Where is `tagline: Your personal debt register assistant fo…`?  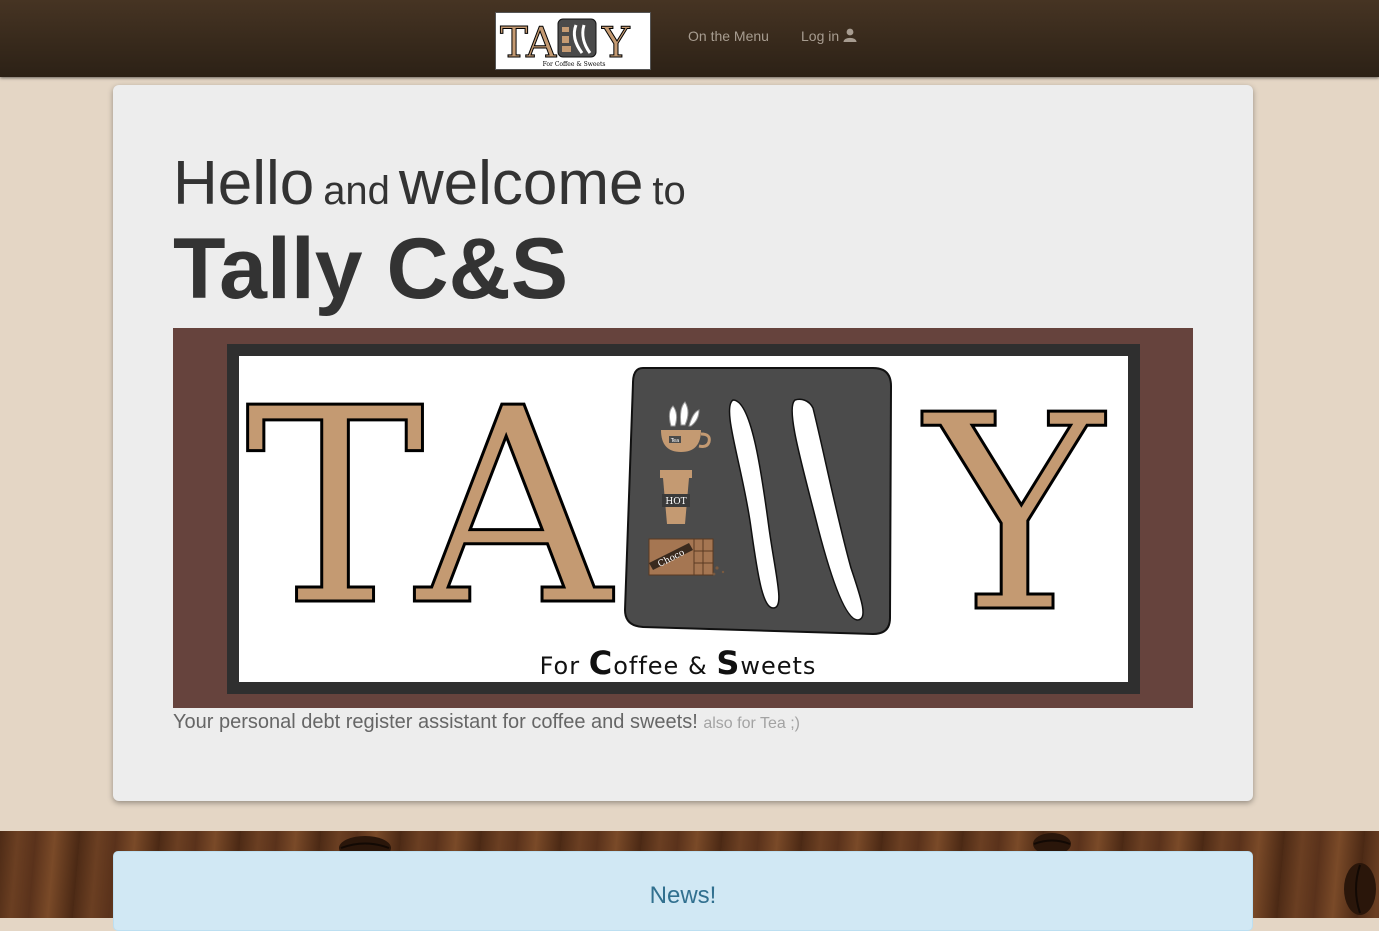 tagline: Your personal debt register assistant fo… is located at coordinates (486, 722).